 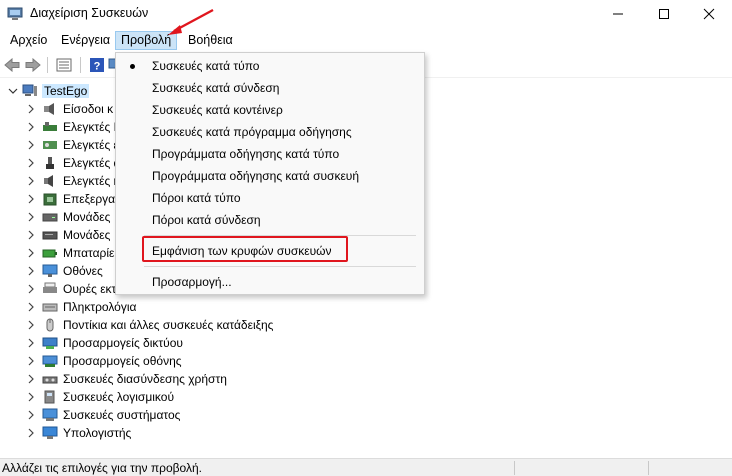 I want to click on tree-category: Ποντίκια και άλλες συσκευές κατάδειξης, so click(x=366, y=325).